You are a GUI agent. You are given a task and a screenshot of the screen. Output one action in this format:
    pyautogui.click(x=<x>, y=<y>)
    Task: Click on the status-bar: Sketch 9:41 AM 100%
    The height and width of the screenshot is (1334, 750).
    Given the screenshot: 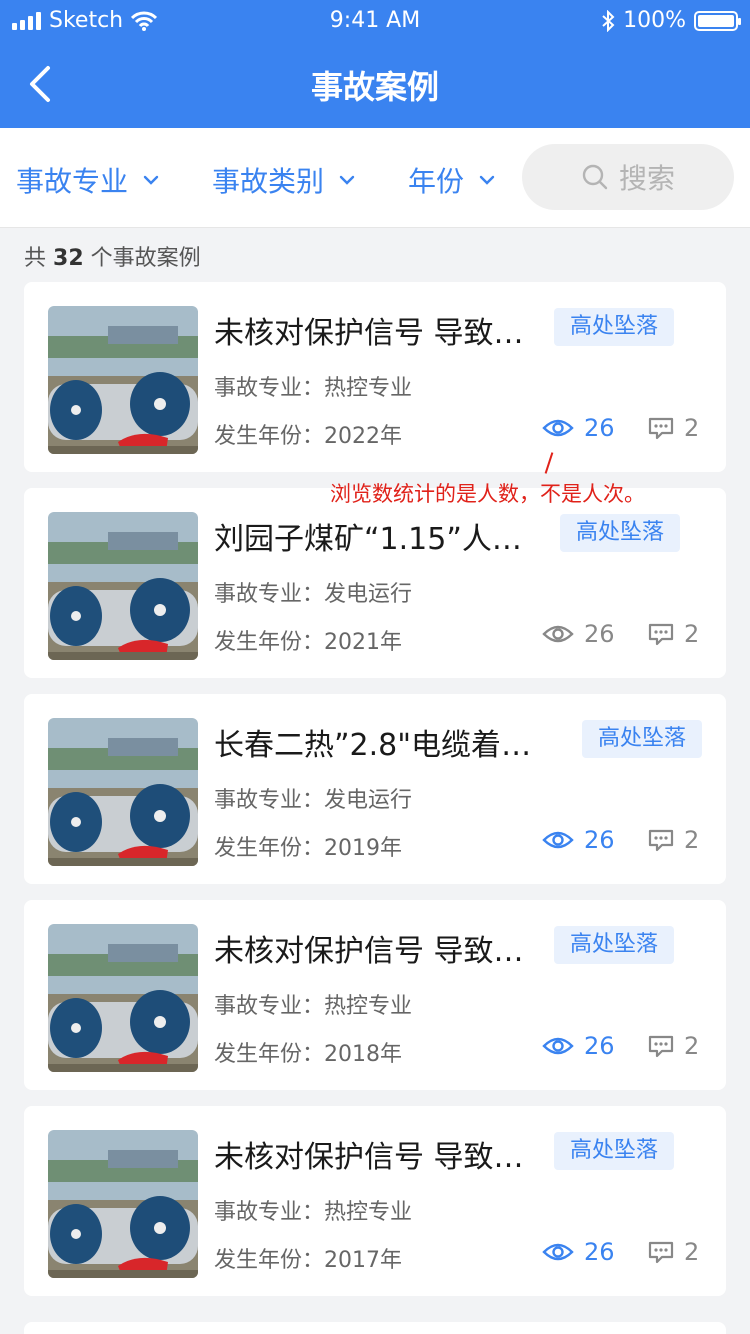 What is the action you would take?
    pyautogui.click(x=375, y=21)
    